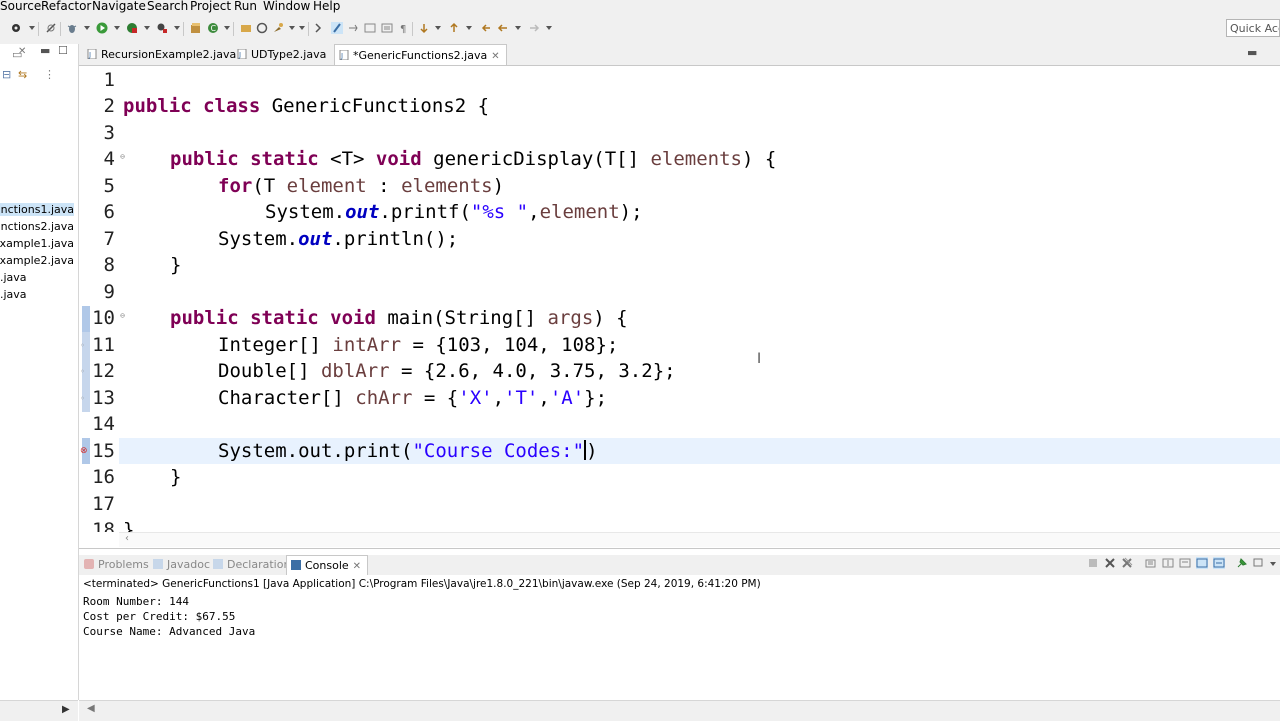 The width and height of the screenshot is (1280, 721). What do you see at coordinates (49, 74) in the screenshot?
I see `view-menu-icon: ⋮` at bounding box center [49, 74].